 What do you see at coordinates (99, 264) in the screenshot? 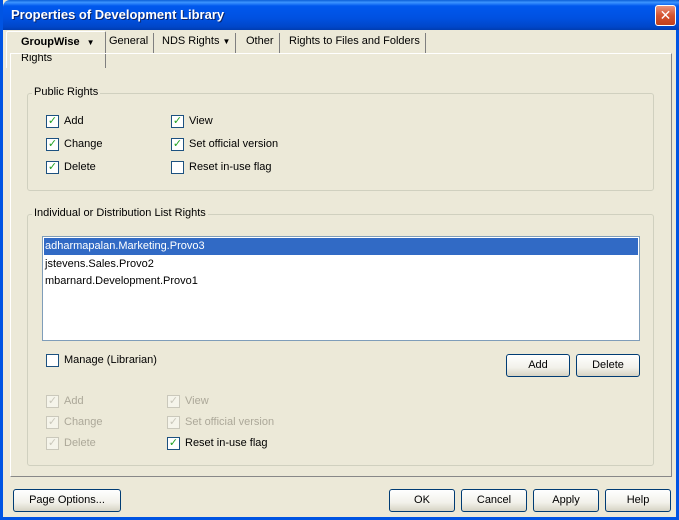
I see `list-item: jstevens.Sales.Provo2` at bounding box center [99, 264].